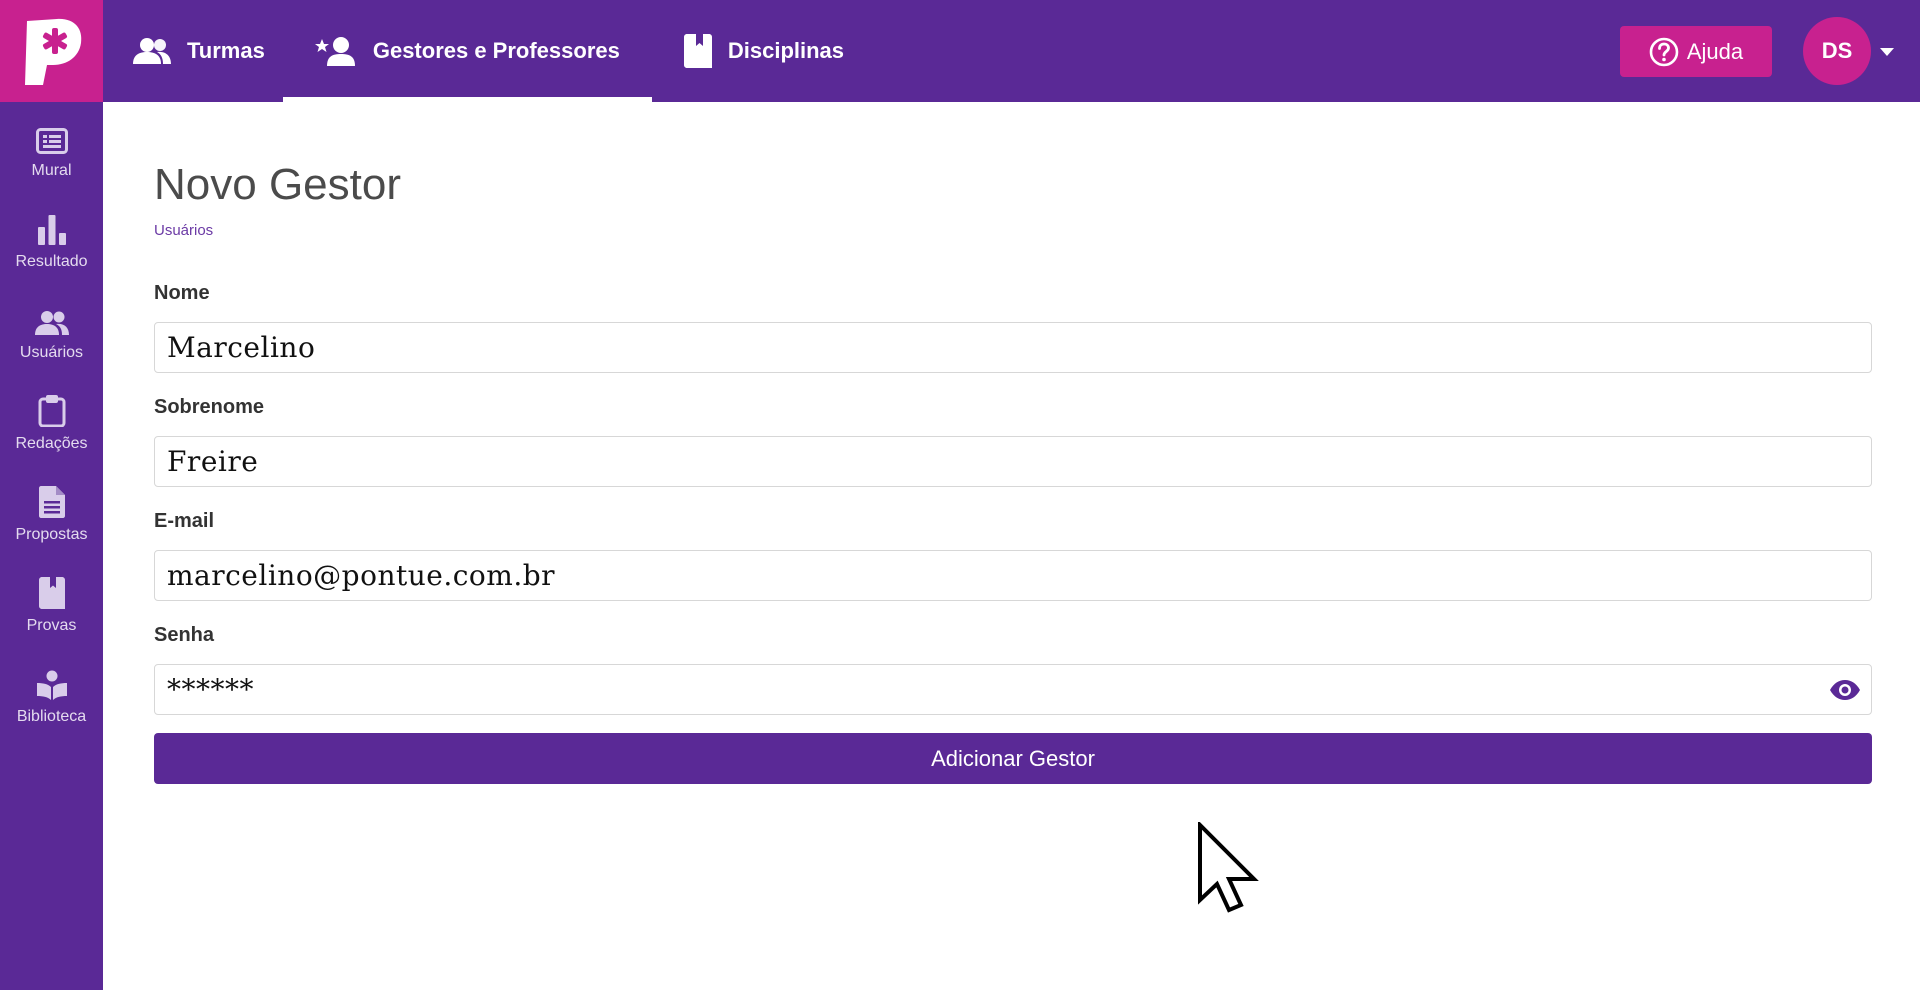  What do you see at coordinates (52, 227) in the screenshot?
I see `bar-chart-icon` at bounding box center [52, 227].